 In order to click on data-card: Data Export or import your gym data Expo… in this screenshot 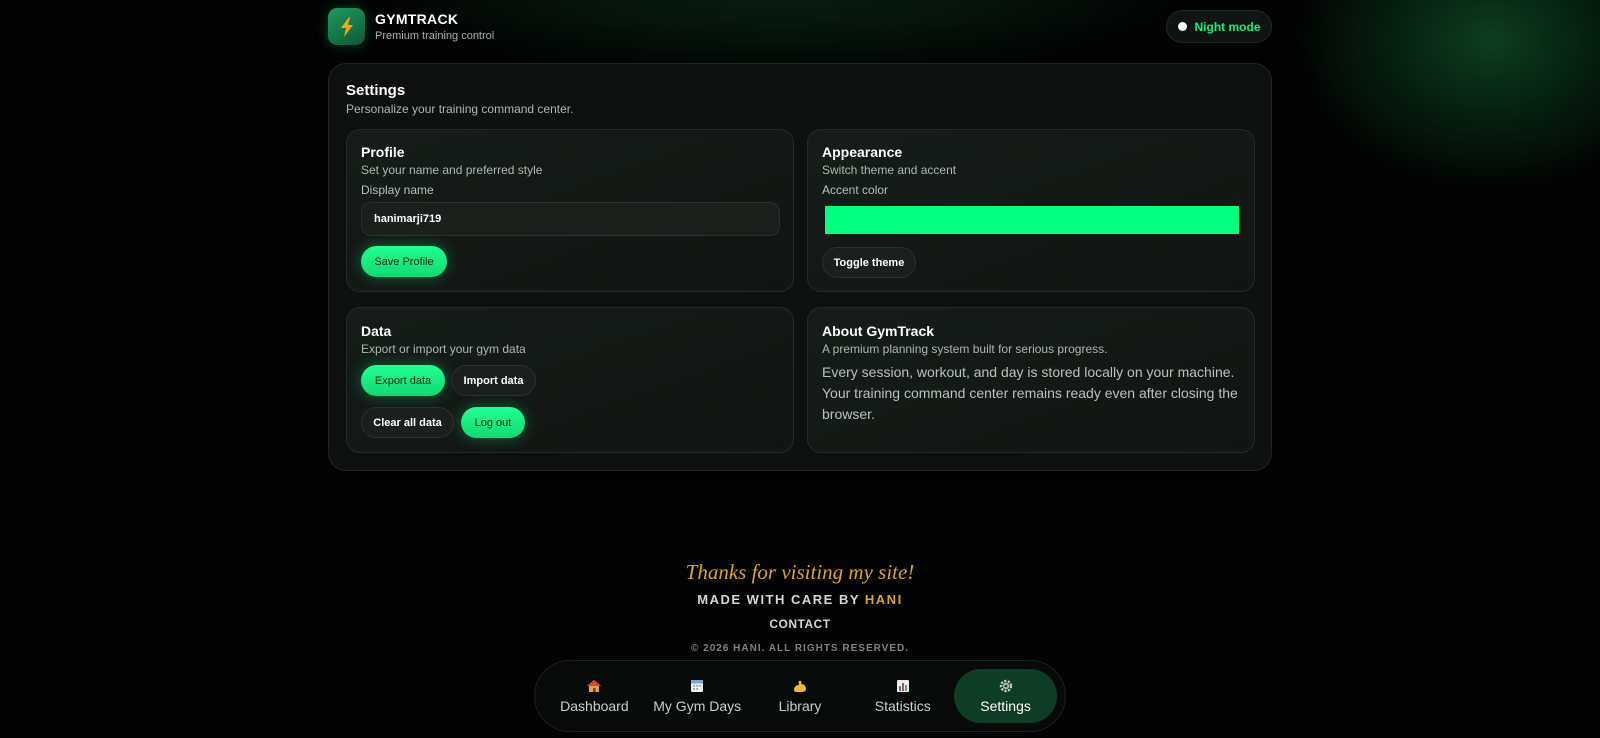, I will do `click(570, 380)`.